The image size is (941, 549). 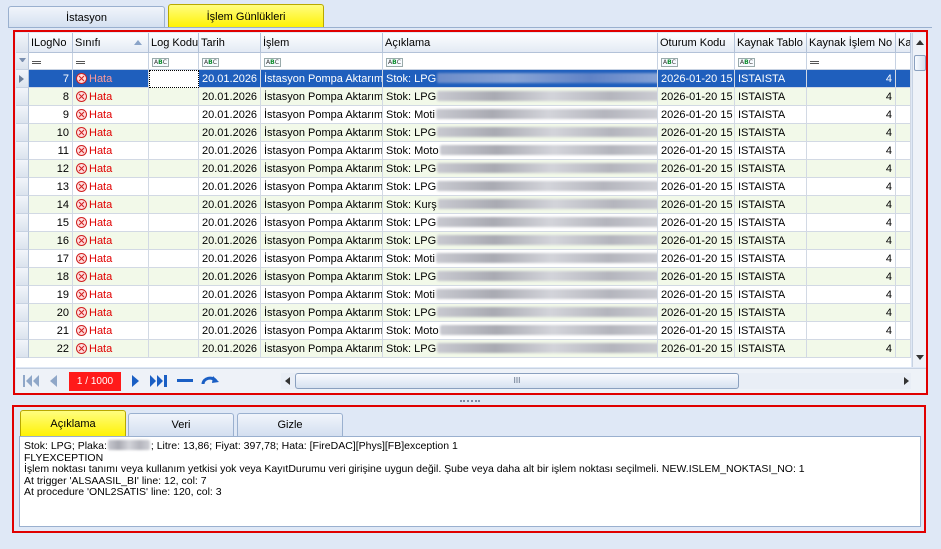 What do you see at coordinates (520, 43) in the screenshot?
I see `column-header: Açıklama` at bounding box center [520, 43].